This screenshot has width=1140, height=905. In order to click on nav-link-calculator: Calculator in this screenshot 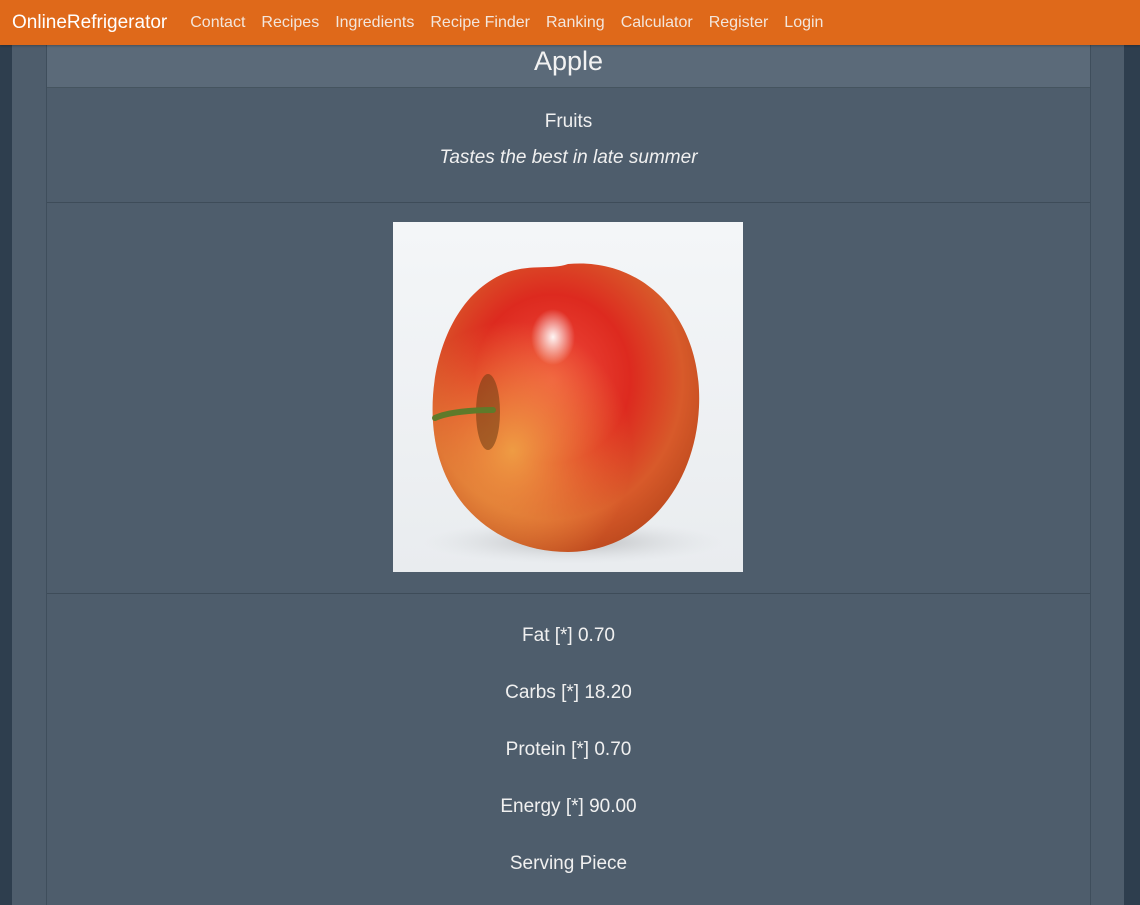, I will do `click(657, 23)`.